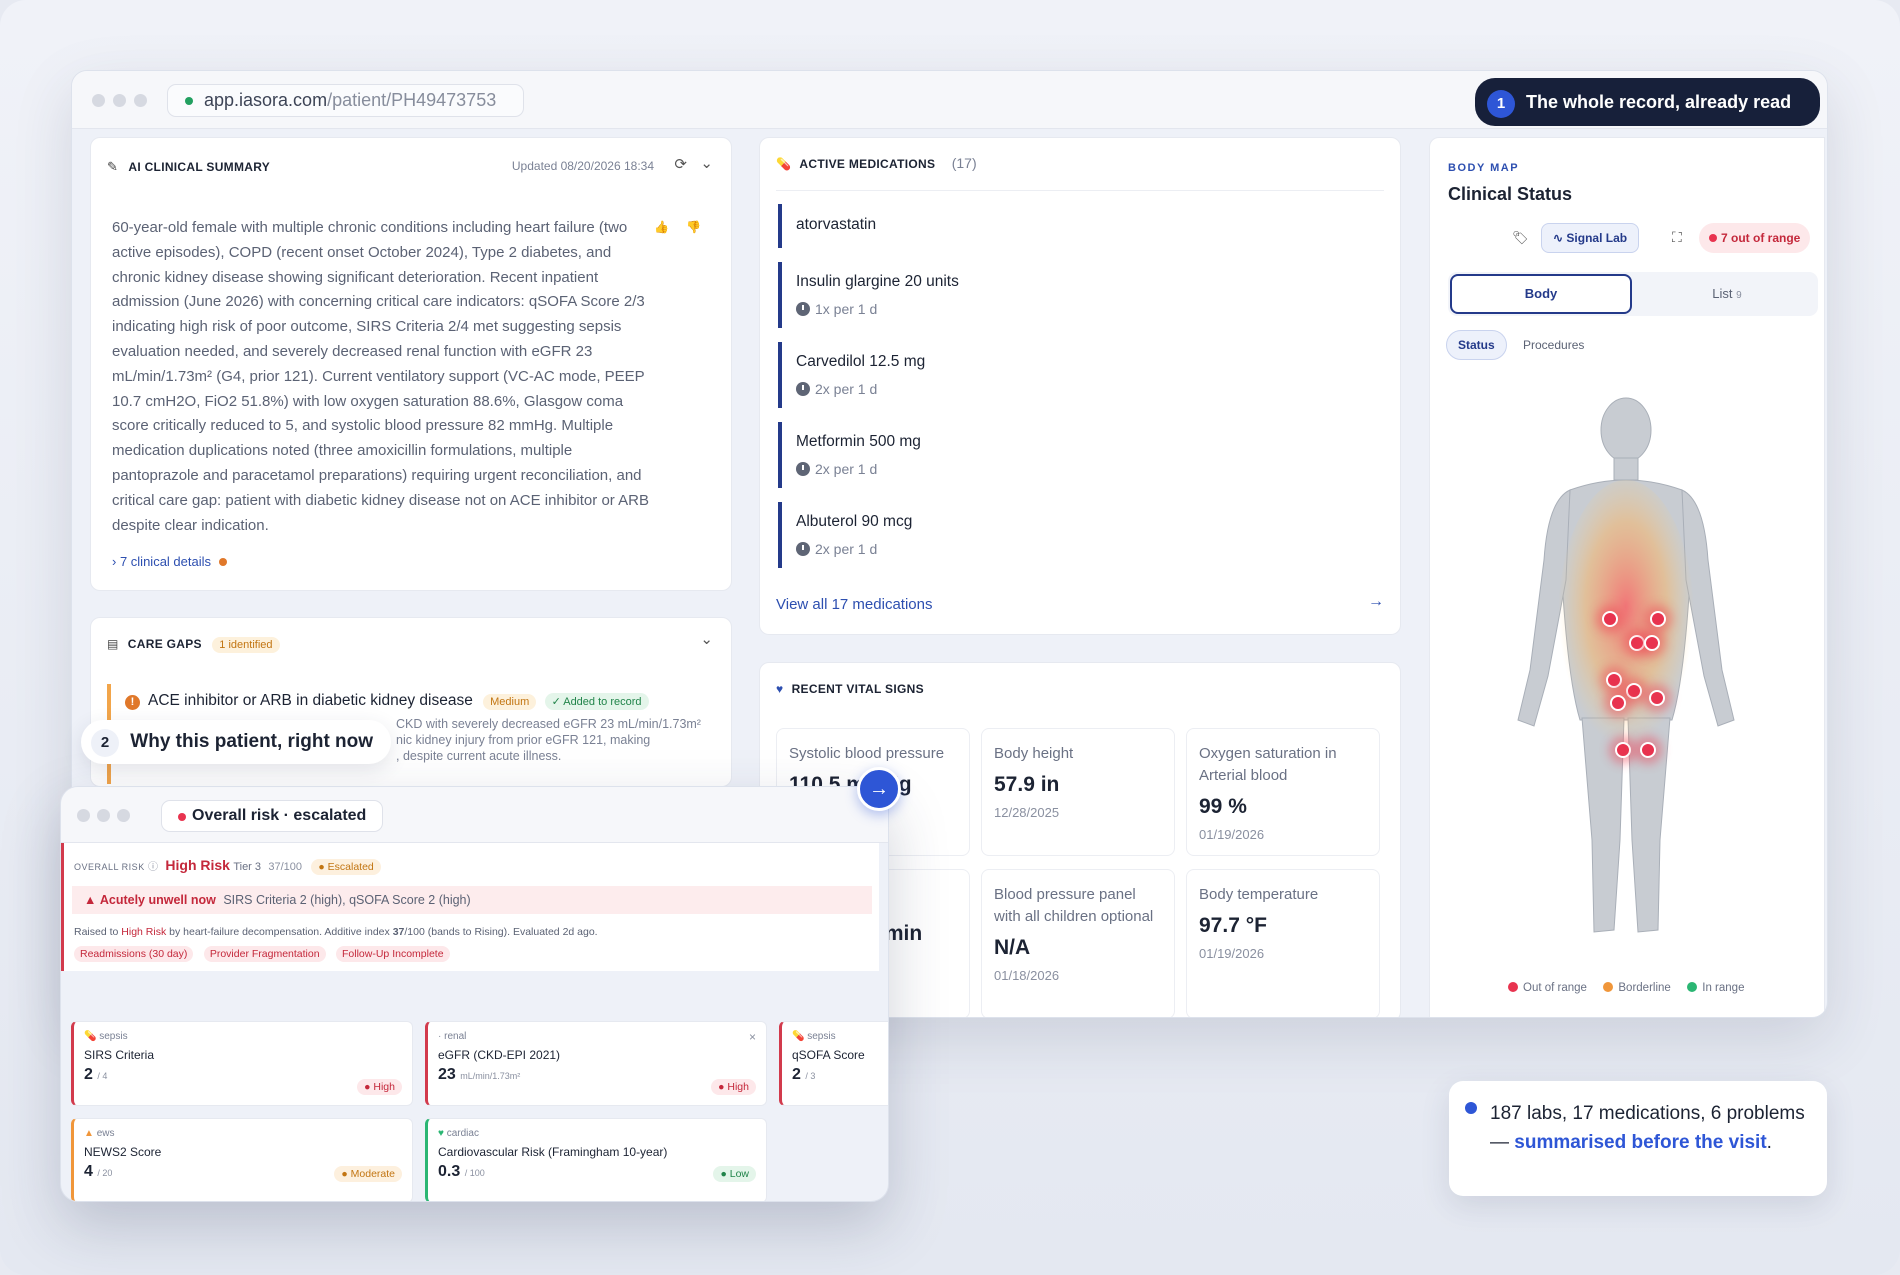  What do you see at coordinates (510, 702) in the screenshot?
I see `severity-badge: Medium` at bounding box center [510, 702].